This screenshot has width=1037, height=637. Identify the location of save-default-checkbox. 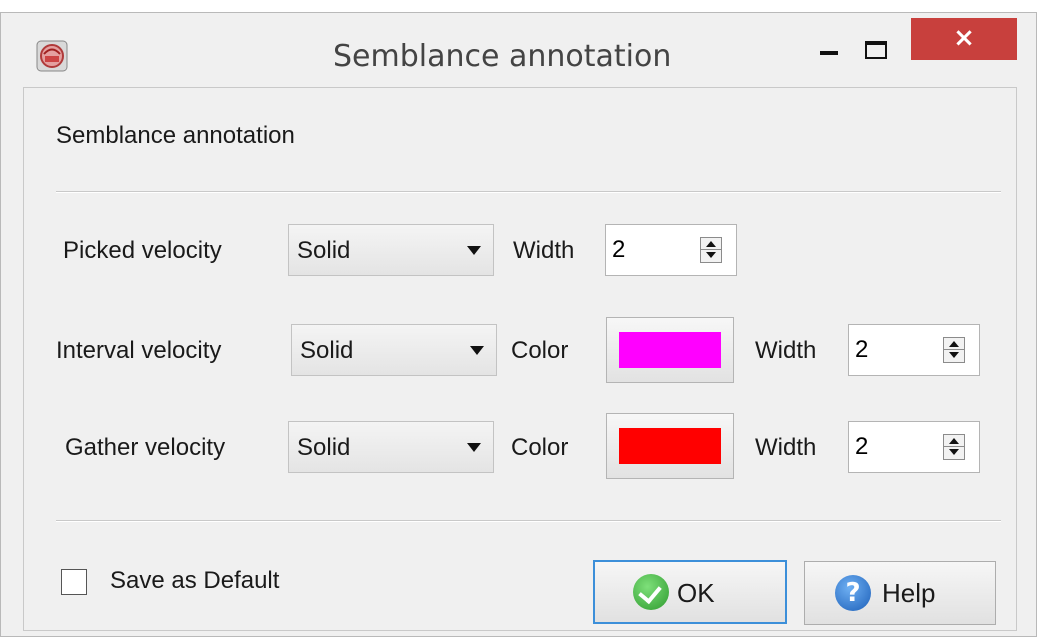
(74, 582).